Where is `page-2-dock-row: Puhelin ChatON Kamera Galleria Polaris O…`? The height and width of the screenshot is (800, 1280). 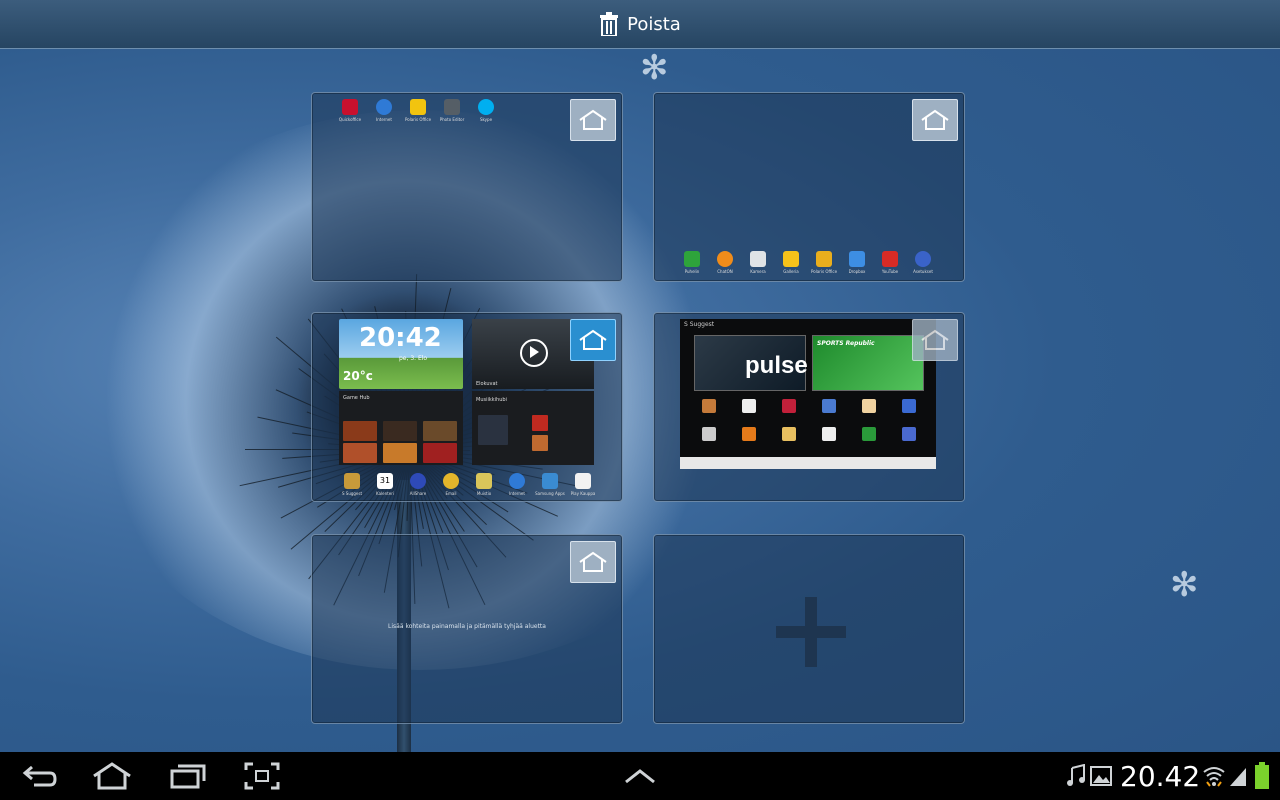 page-2-dock-row: Puhelin ChatON Kamera Galleria Polaris O… is located at coordinates (807, 262).